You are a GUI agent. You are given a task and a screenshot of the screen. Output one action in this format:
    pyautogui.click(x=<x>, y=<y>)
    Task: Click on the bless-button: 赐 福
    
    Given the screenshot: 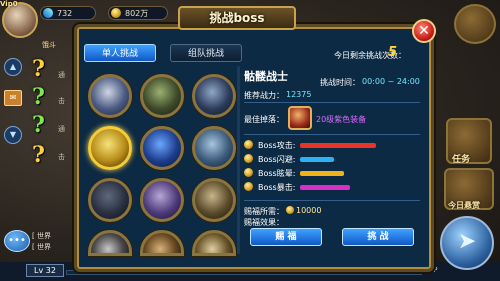 What is the action you would take?
    pyautogui.click(x=286, y=237)
    